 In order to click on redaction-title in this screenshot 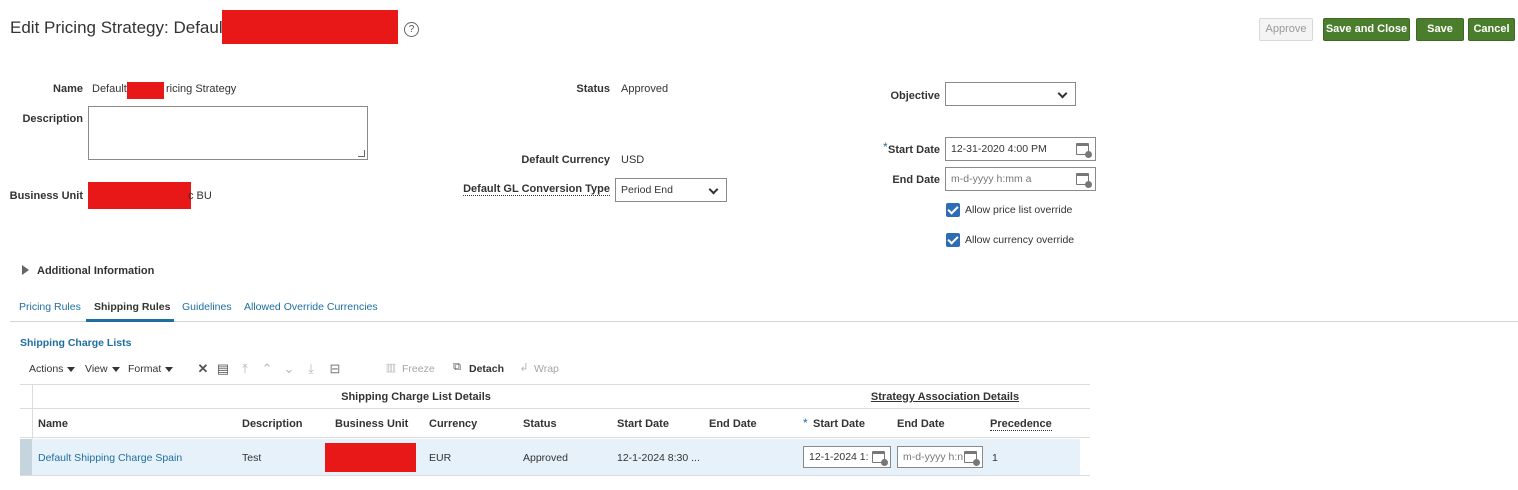, I will do `click(310, 27)`.